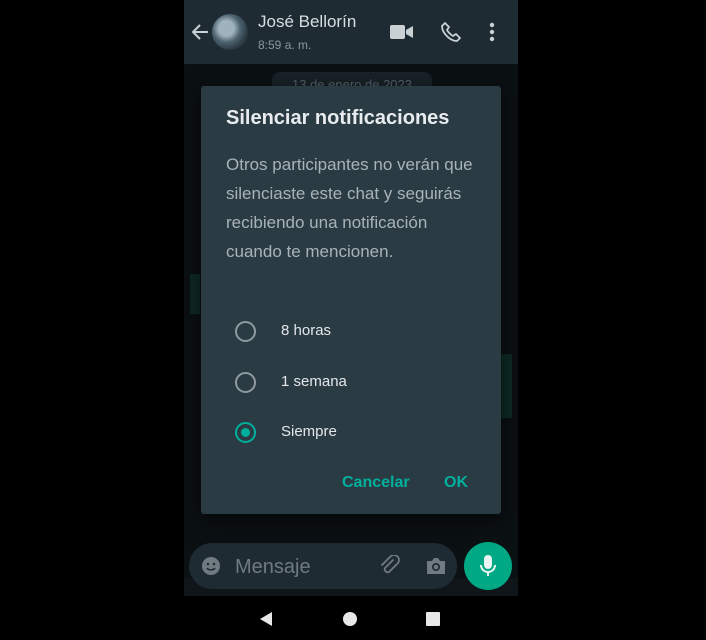  I want to click on arrow-left-icon, so click(200, 34).